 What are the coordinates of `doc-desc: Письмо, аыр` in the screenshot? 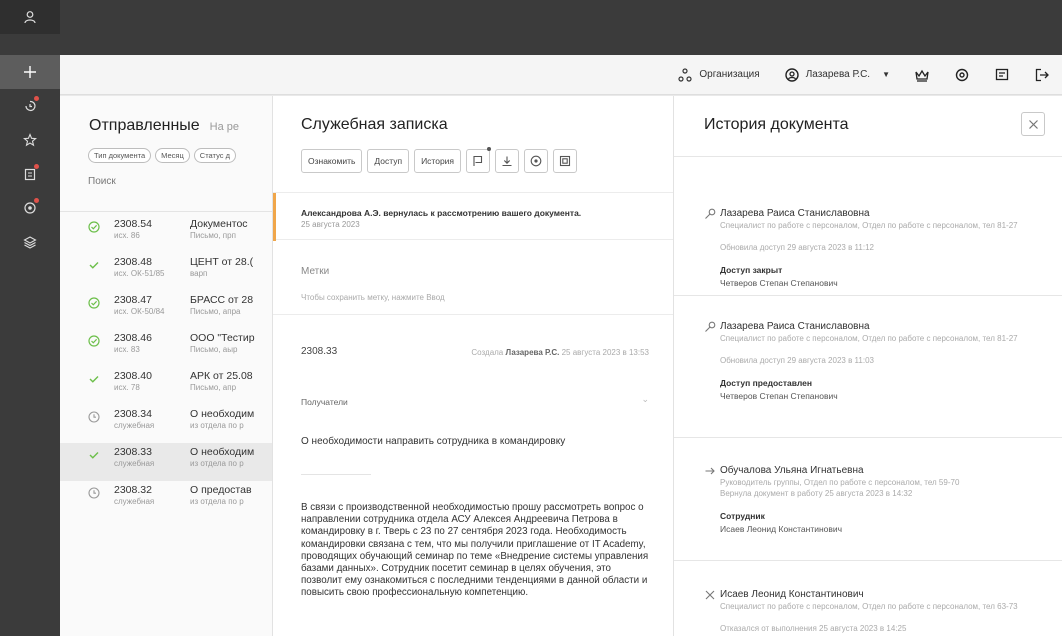 It's located at (214, 349).